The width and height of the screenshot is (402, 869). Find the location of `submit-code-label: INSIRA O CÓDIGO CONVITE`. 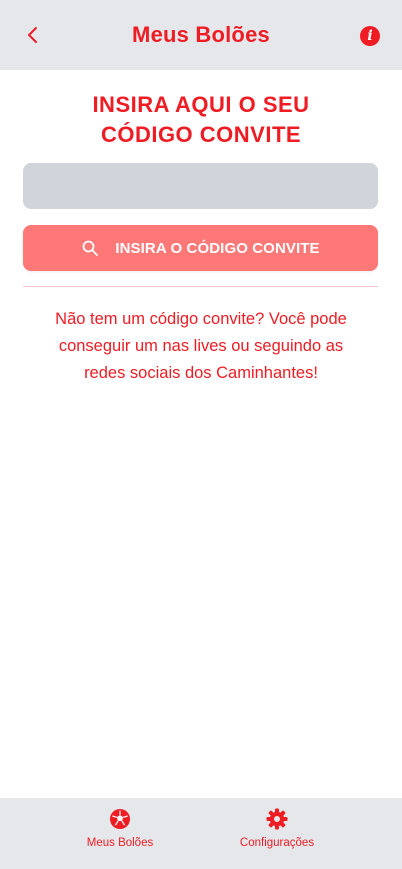

submit-code-label: INSIRA O CÓDIGO CONVITE is located at coordinates (217, 248).